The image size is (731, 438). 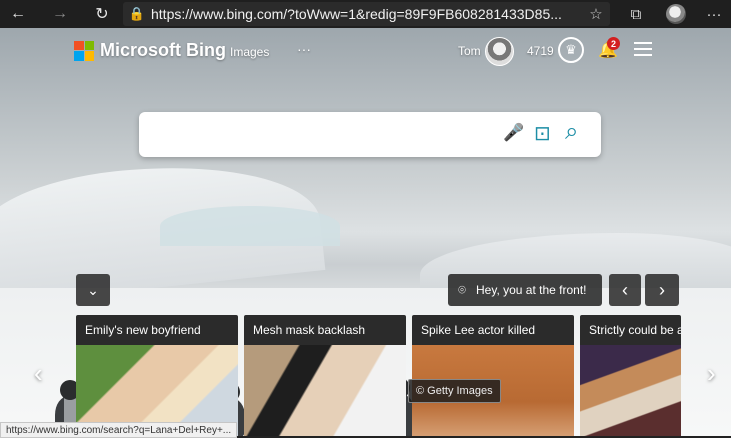 I want to click on carousel-right-arrow-icon: ›, so click(x=711, y=373).